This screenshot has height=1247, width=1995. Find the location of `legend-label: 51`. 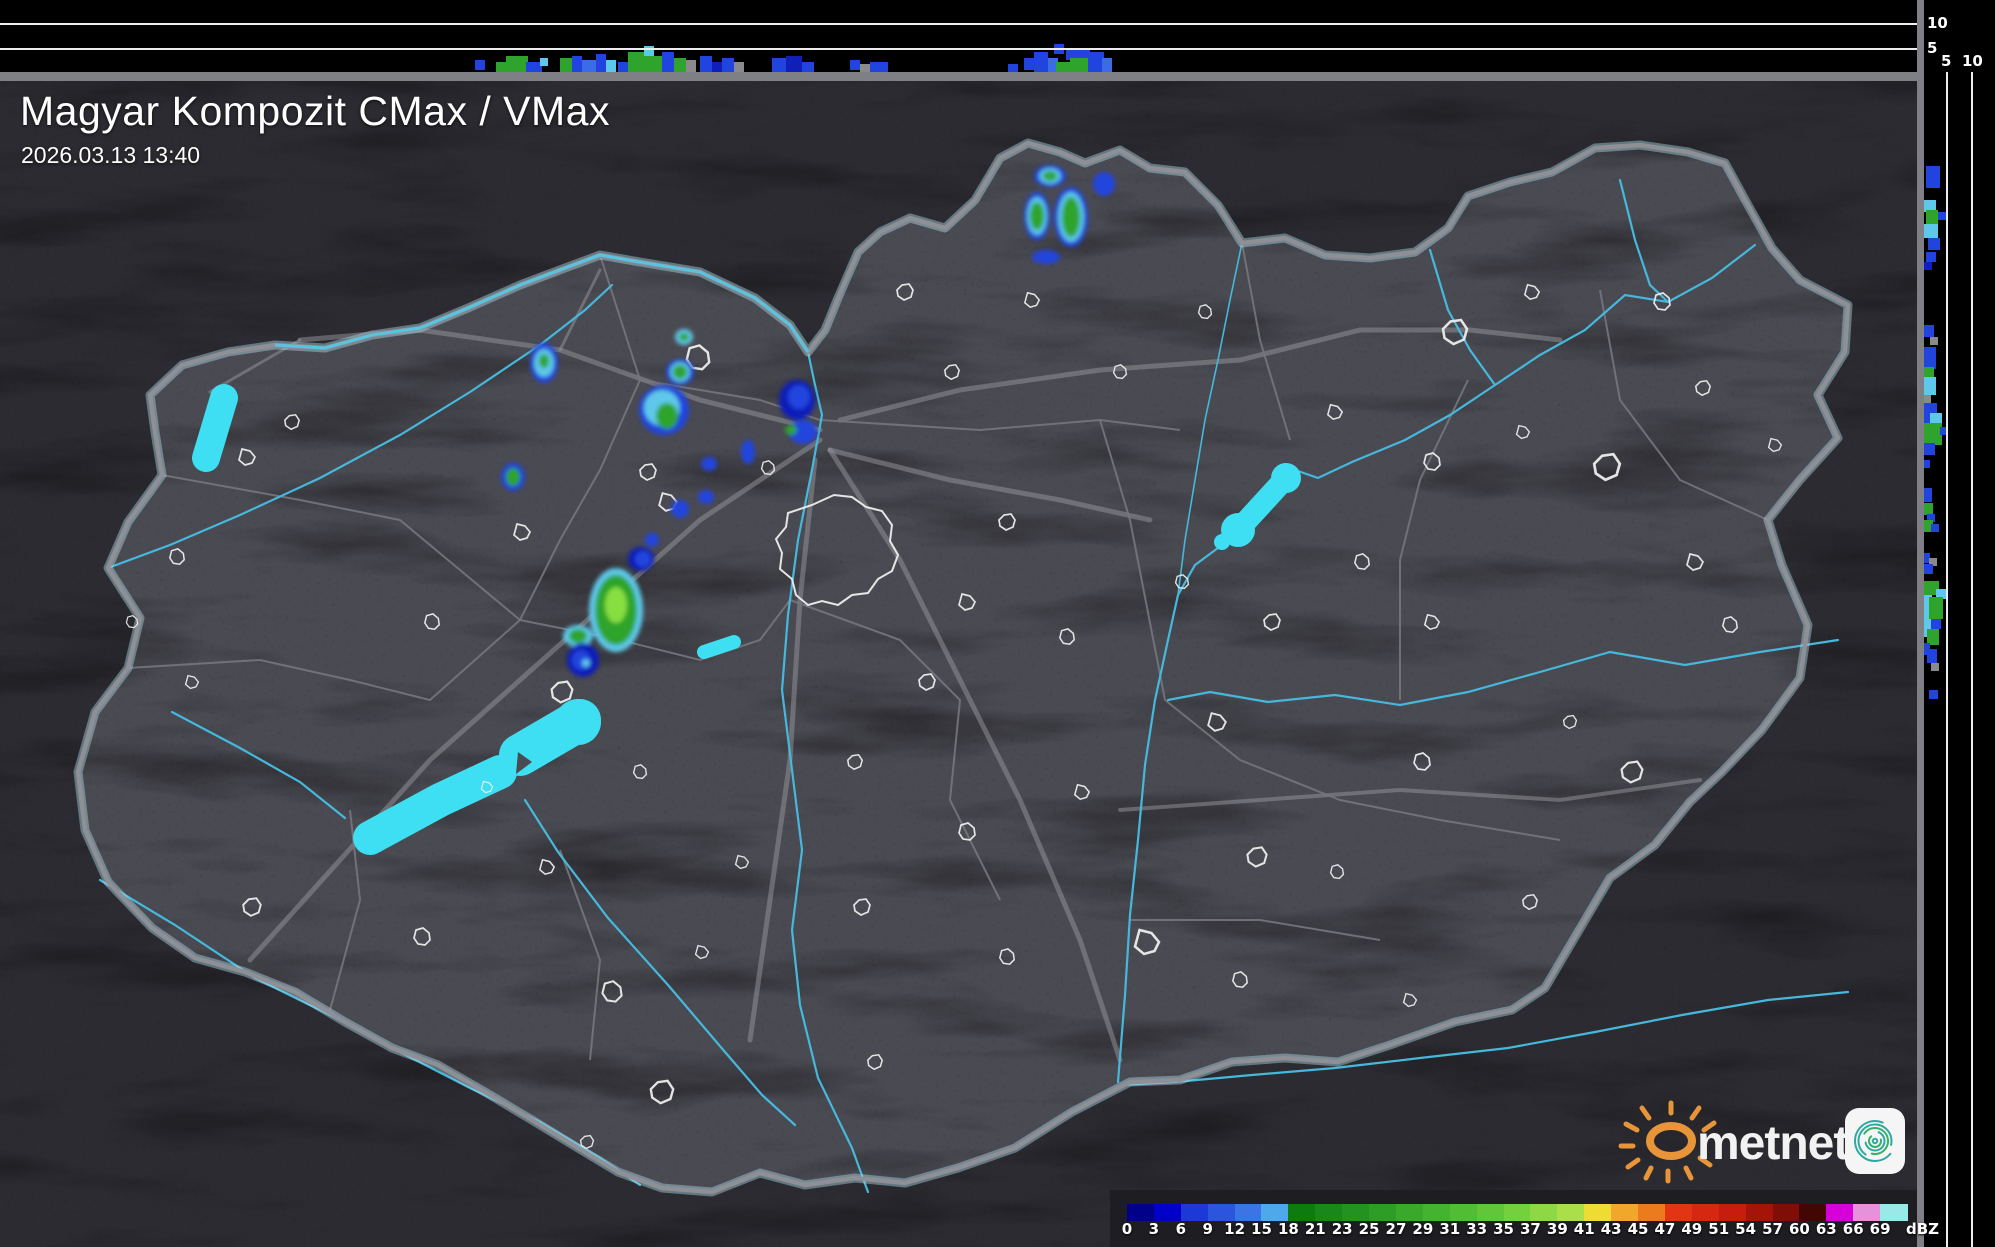

legend-label: 51 is located at coordinates (1719, 1229).